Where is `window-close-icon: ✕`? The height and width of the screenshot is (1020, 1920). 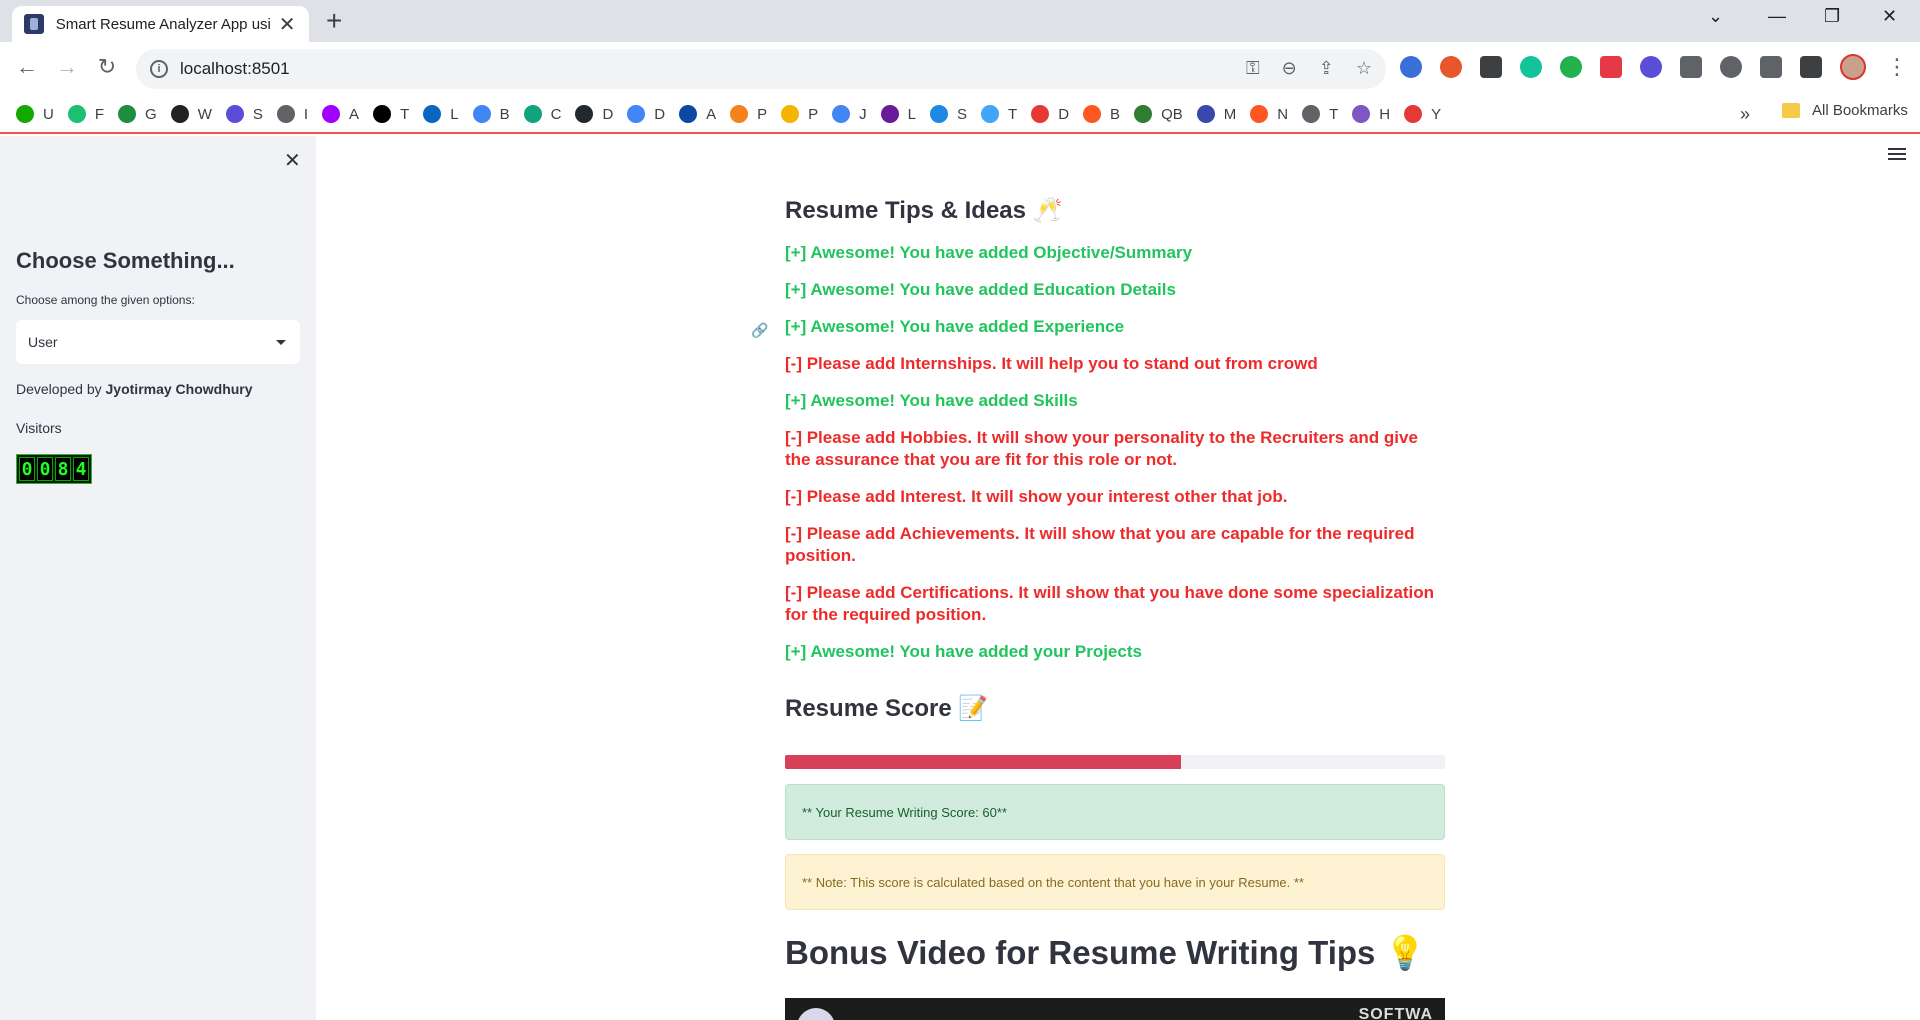 window-close-icon: ✕ is located at coordinates (1889, 16).